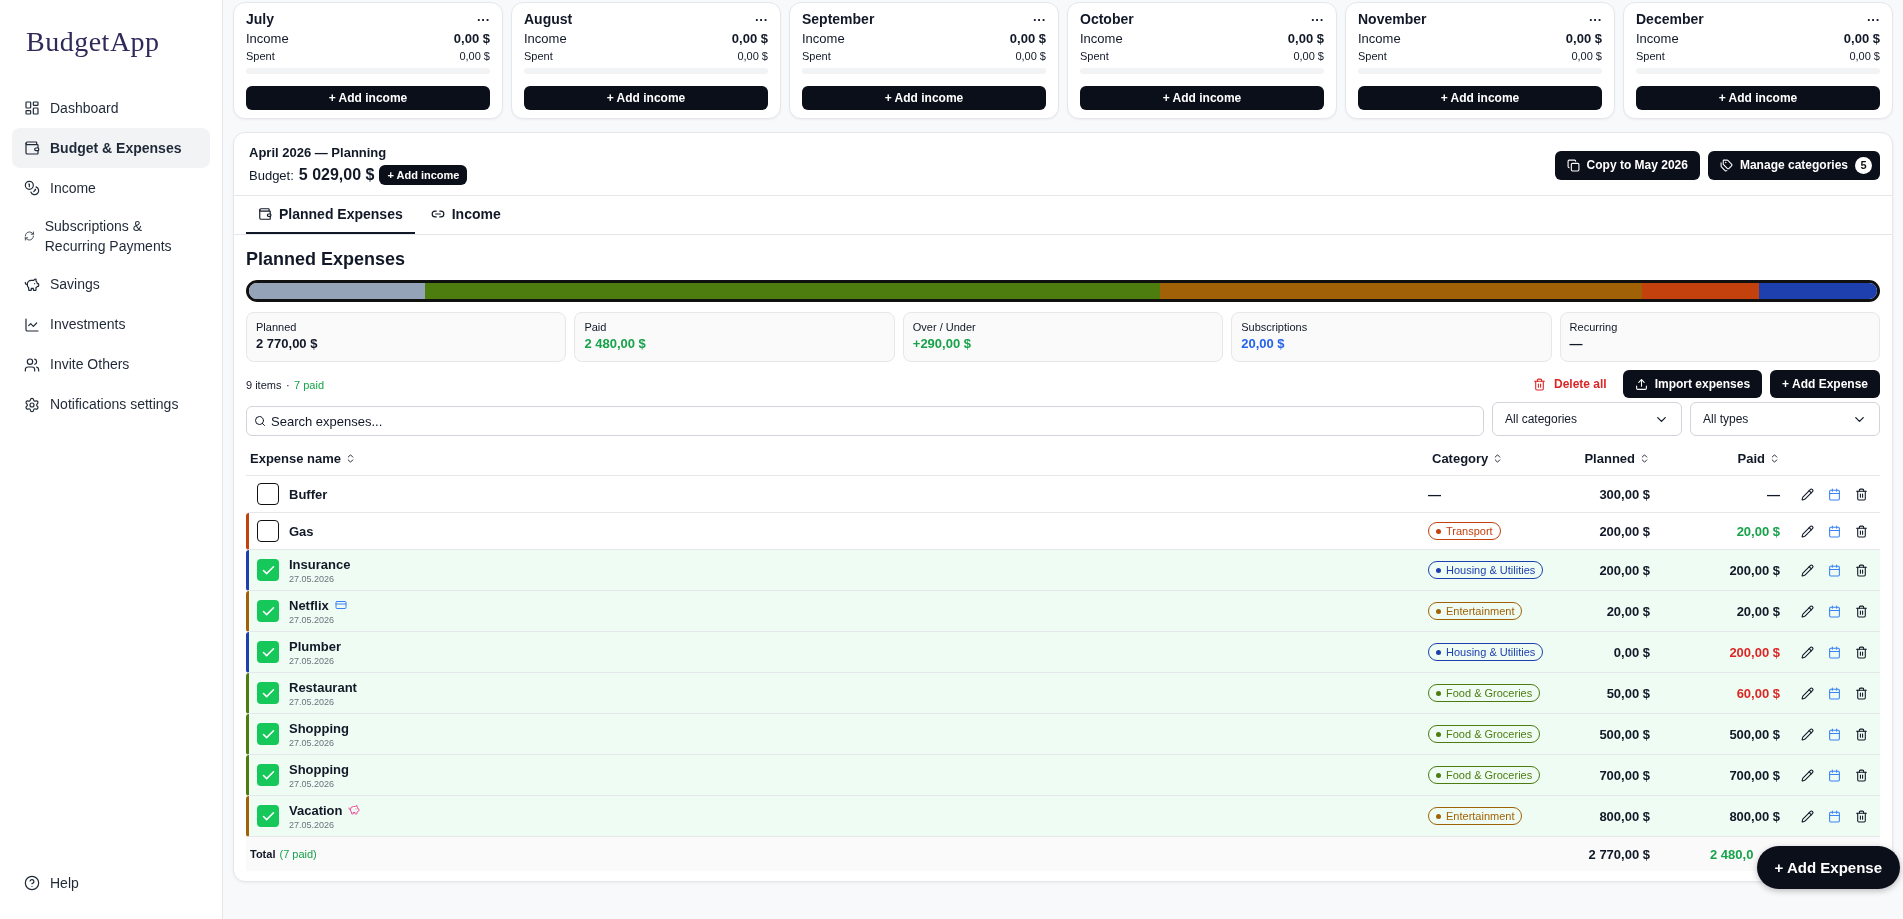  I want to click on planned-amount: 700,00 $, so click(1624, 775).